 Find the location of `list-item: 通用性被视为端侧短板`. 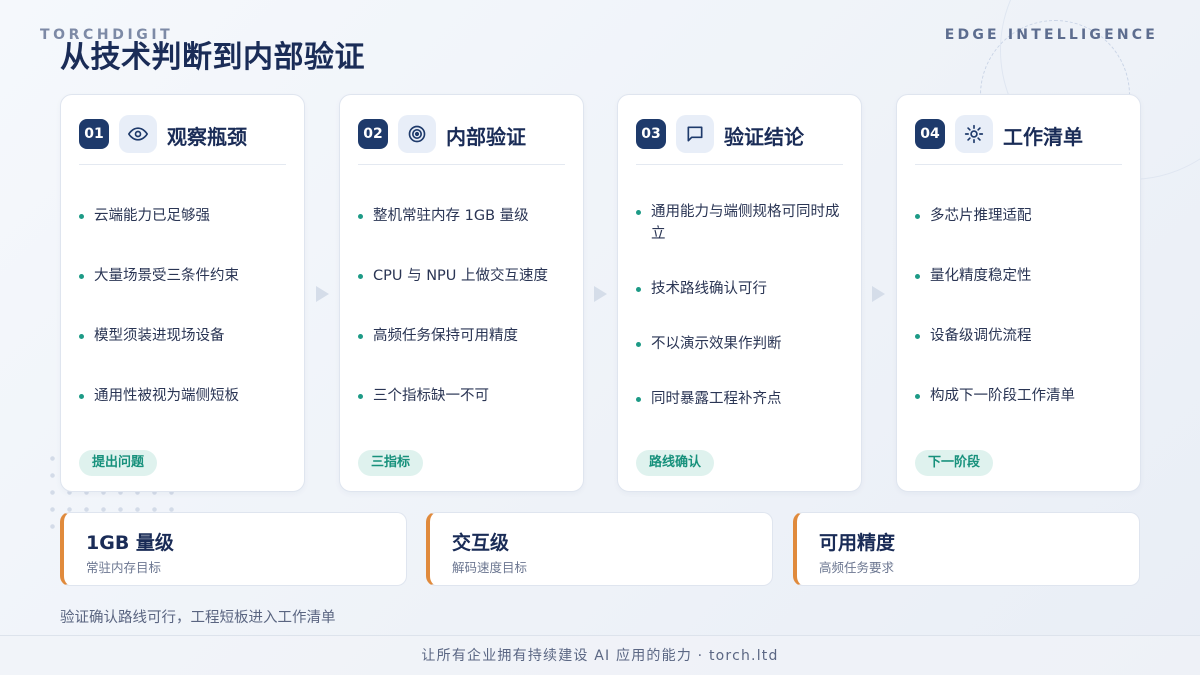

list-item: 通用性被视为端侧短板 is located at coordinates (184, 396).